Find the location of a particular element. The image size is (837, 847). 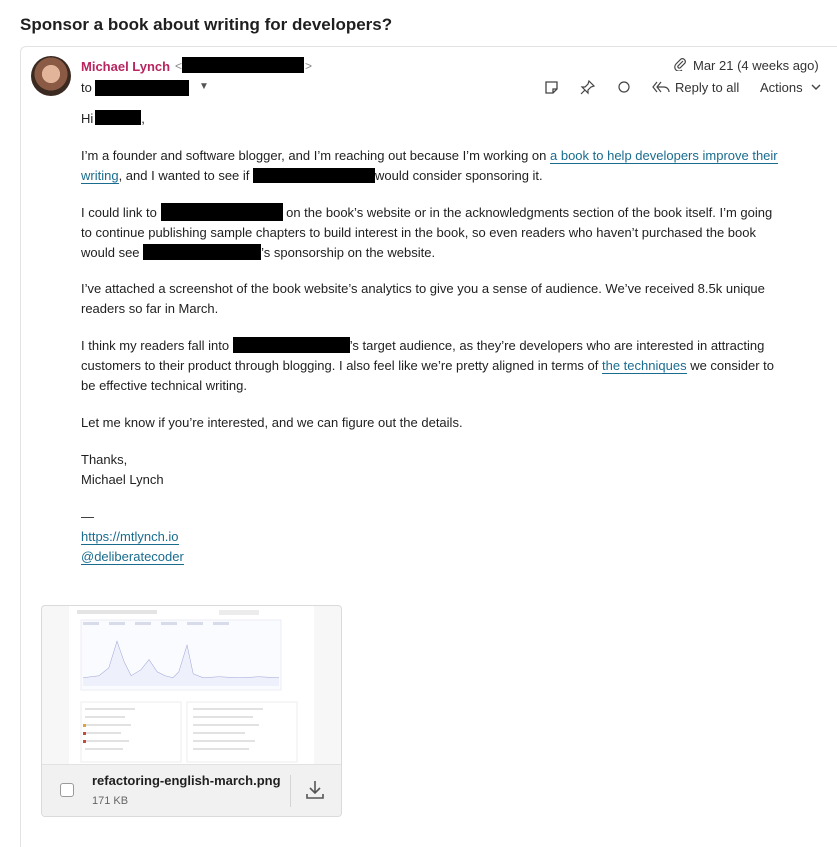

to-label: to is located at coordinates (86, 87).